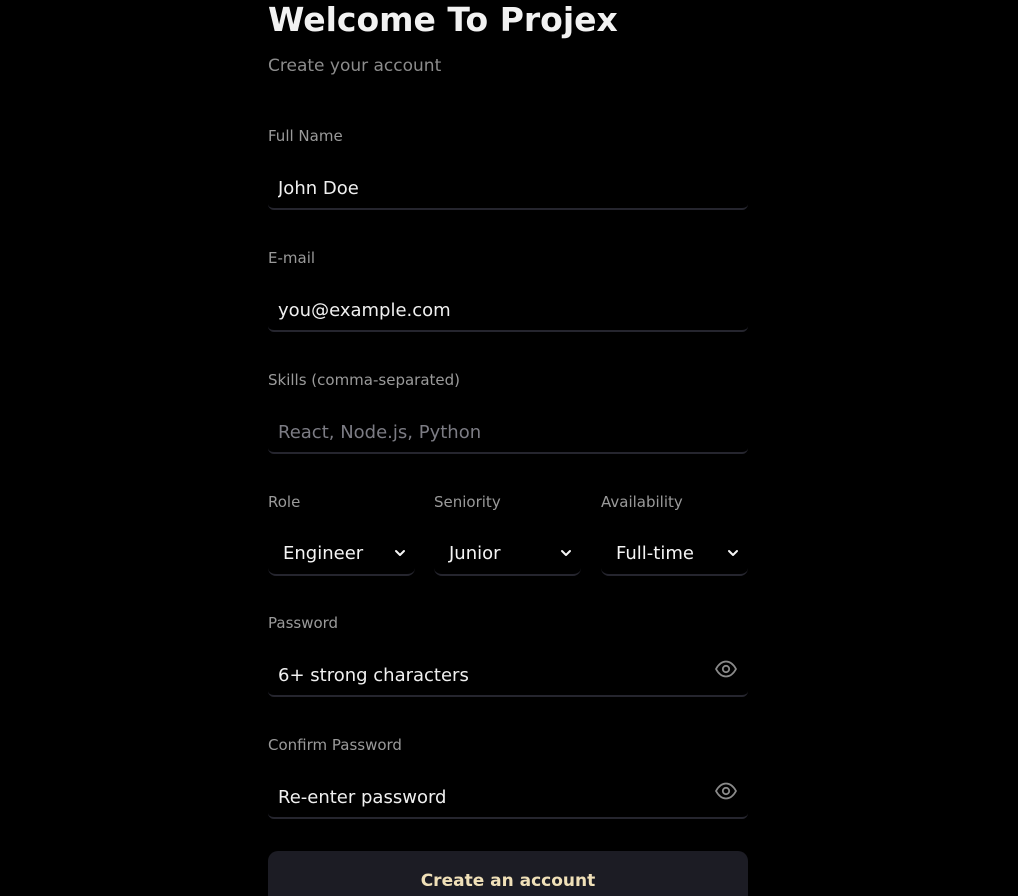 Image resolution: width=1018 pixels, height=896 pixels. I want to click on skills-input, so click(488, 432).